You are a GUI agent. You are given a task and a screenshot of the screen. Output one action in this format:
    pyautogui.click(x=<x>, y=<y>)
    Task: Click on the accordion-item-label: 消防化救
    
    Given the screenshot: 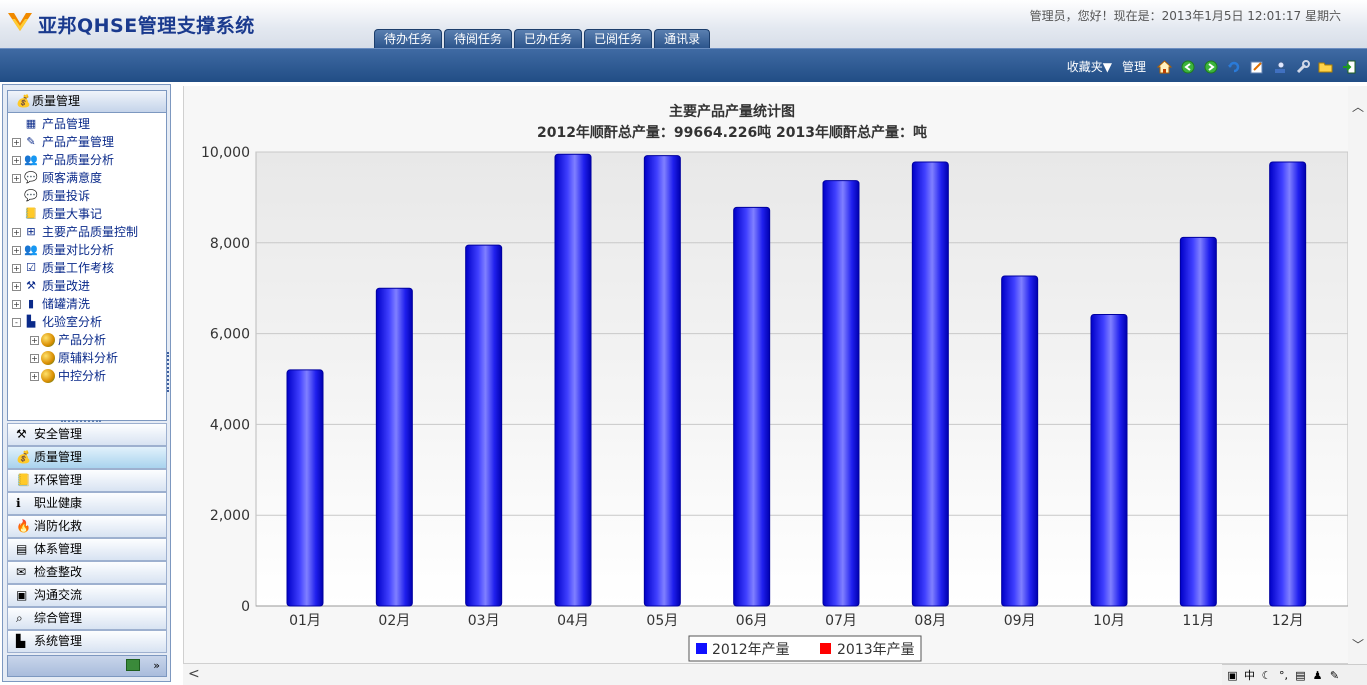 What is the action you would take?
    pyautogui.click(x=58, y=526)
    